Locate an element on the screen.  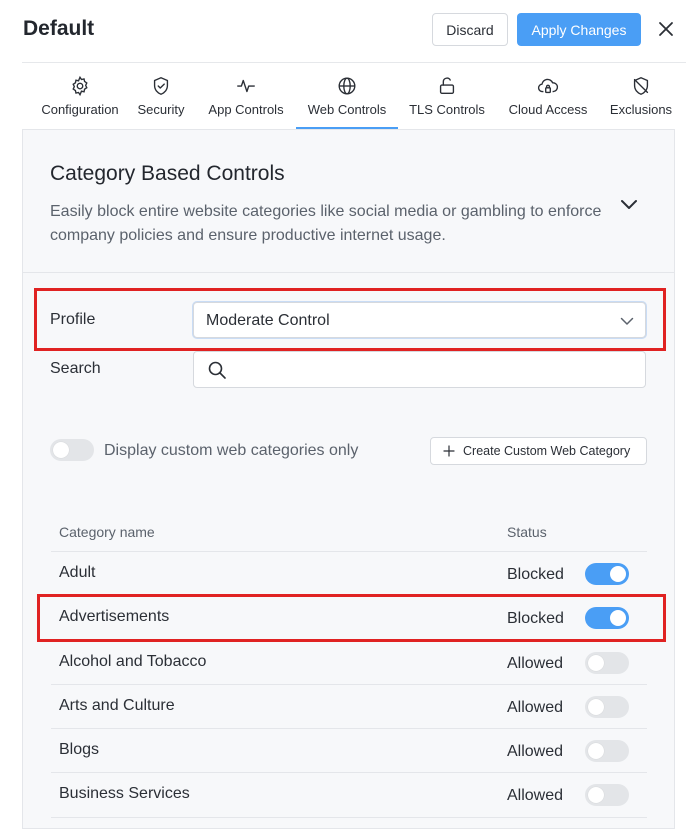
category-name: Blogs is located at coordinates (79, 750).